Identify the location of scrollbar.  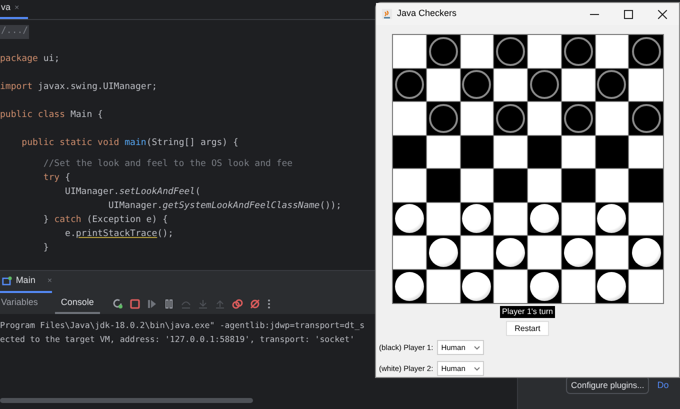
(126, 400).